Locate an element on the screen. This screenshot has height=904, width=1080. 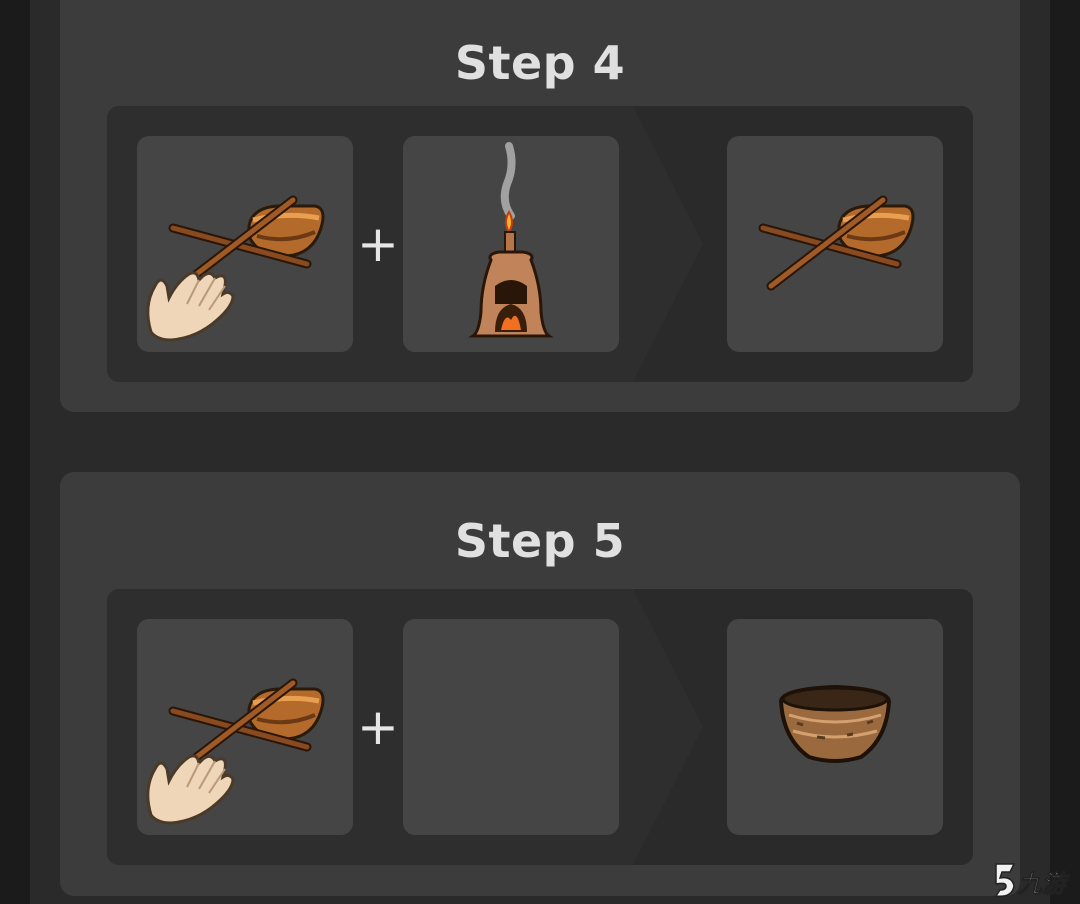
kiln-with-flame-icon is located at coordinates (511, 244).